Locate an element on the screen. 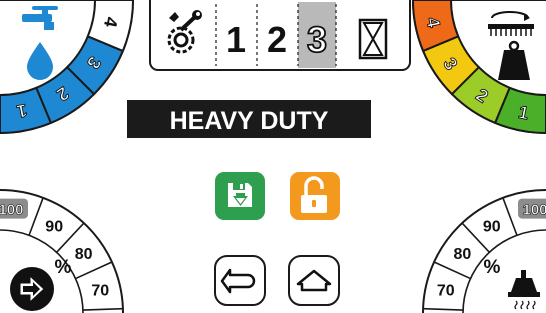 The image size is (546, 313). program-3-button: 3 is located at coordinates (317, 34).